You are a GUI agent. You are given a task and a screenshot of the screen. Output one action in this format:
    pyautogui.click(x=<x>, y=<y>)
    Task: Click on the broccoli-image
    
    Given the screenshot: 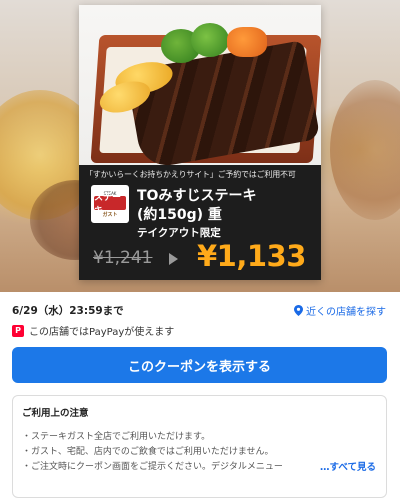 What is the action you would take?
    pyautogui.click(x=210, y=40)
    